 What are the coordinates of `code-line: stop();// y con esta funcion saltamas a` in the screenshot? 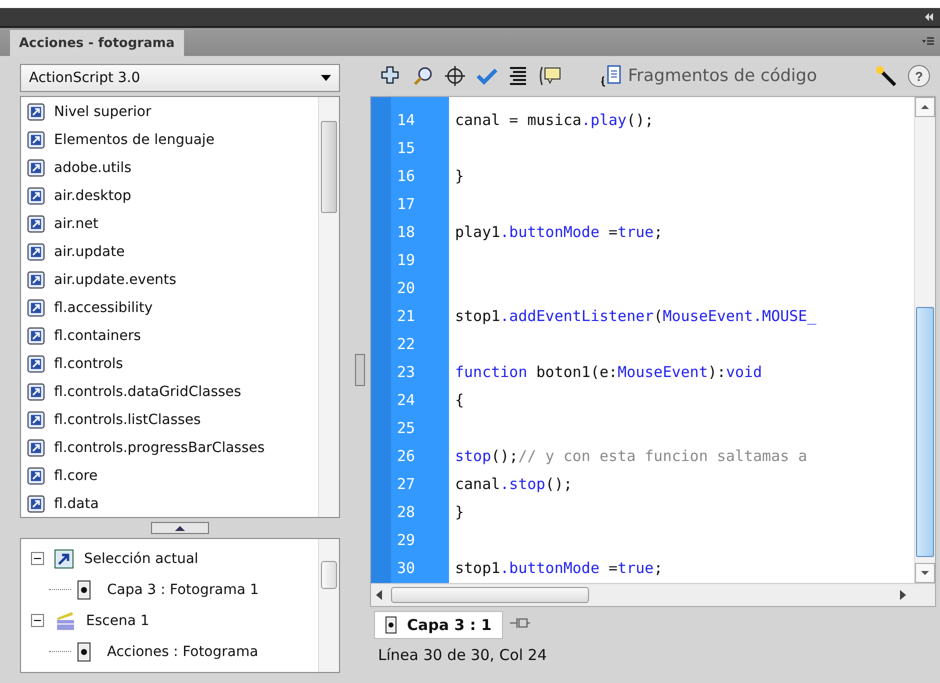 It's located at (631, 456).